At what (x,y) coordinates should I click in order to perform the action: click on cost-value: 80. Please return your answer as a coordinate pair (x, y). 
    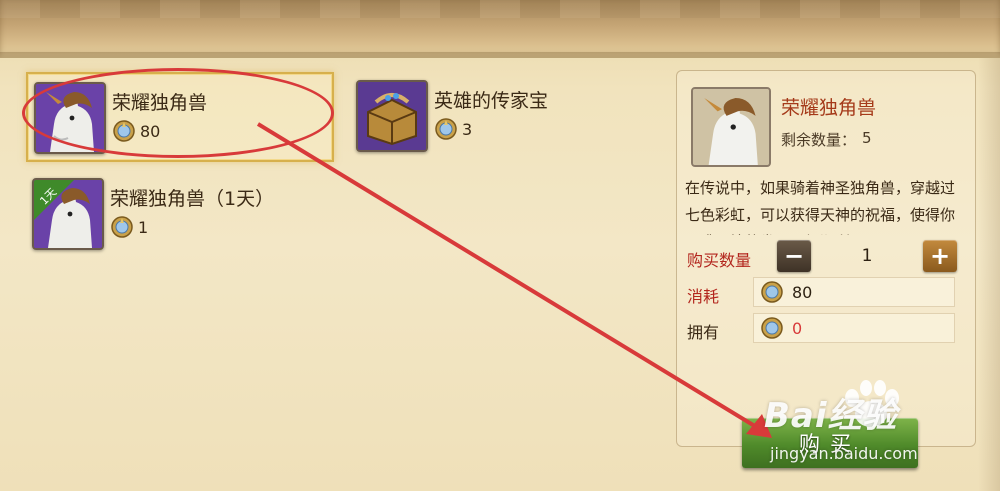
    Looking at the image, I should click on (802, 292).